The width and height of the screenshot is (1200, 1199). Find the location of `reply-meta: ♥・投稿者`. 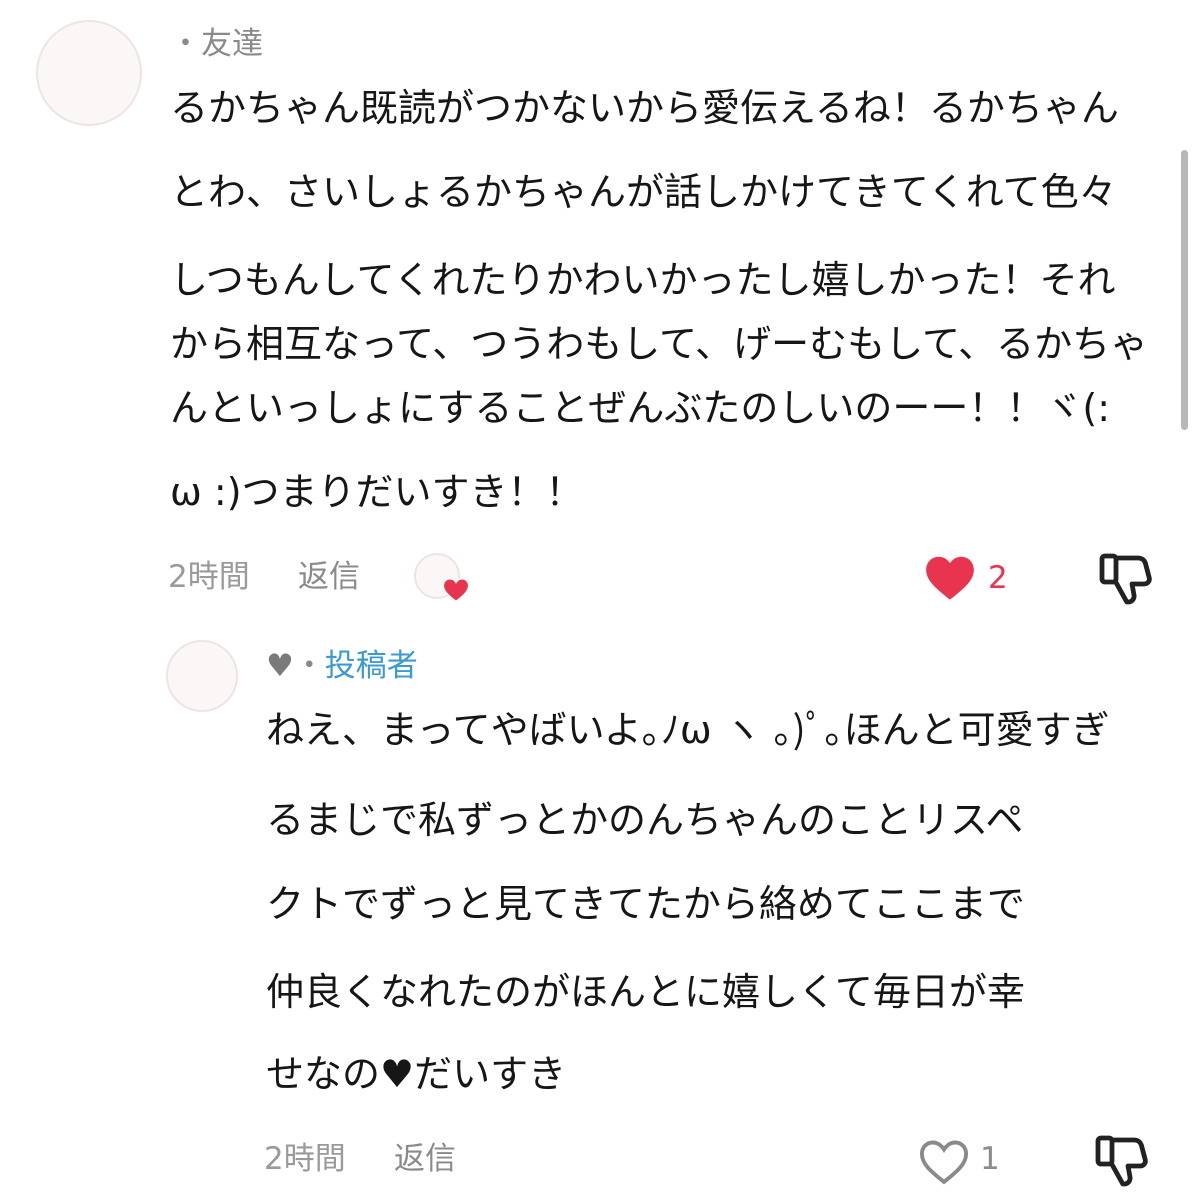

reply-meta: ♥・投稿者 is located at coordinates (342, 666).